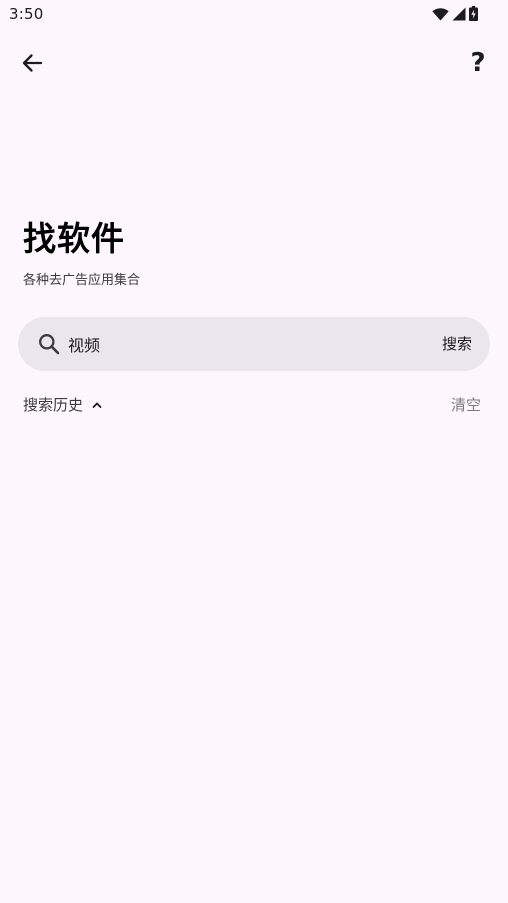 This screenshot has width=508, height=903. What do you see at coordinates (466, 404) in the screenshot?
I see `clear-history-button: 清空` at bounding box center [466, 404].